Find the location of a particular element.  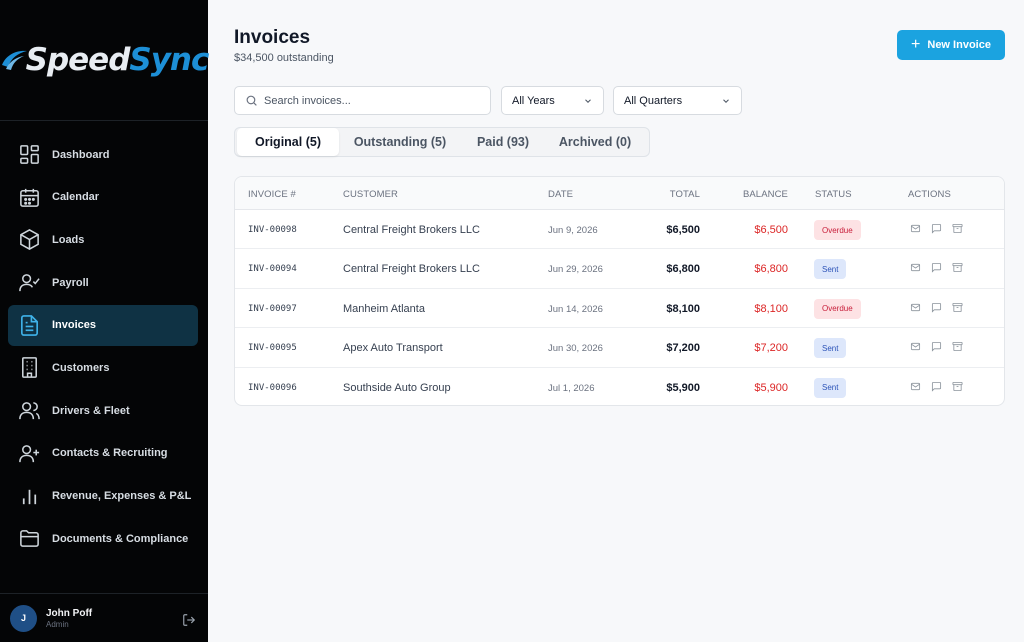

file-text-icon is located at coordinates (29, 325).